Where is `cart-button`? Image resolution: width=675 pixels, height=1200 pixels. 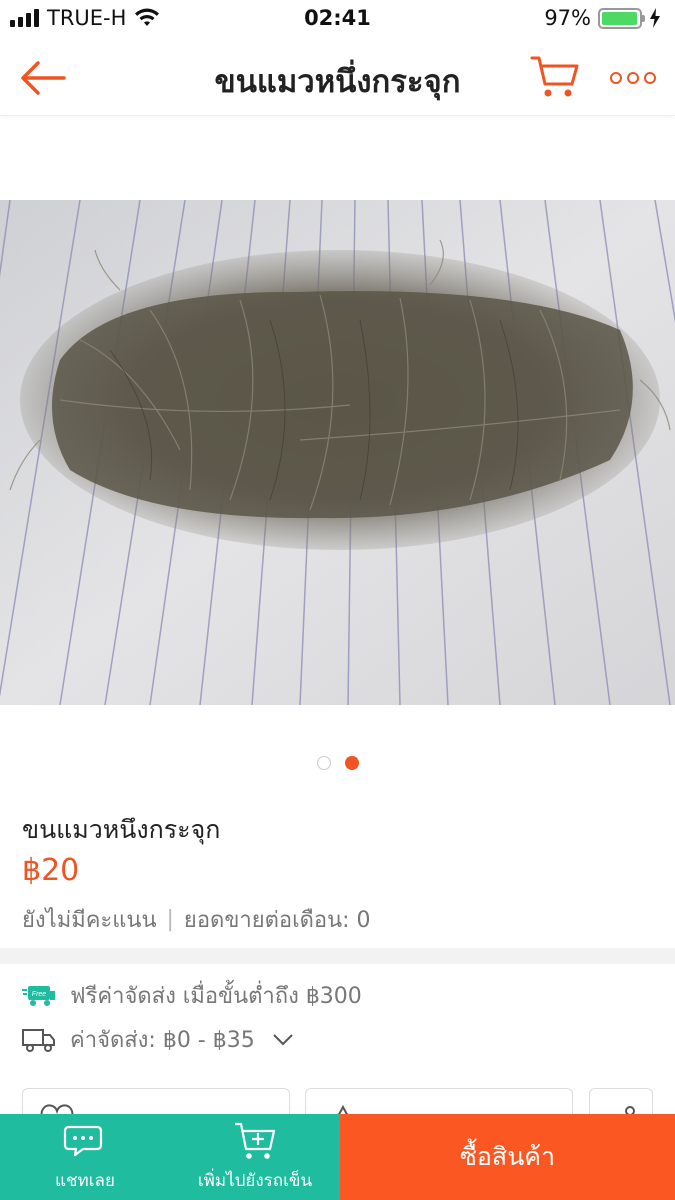
cart-button is located at coordinates (555, 77).